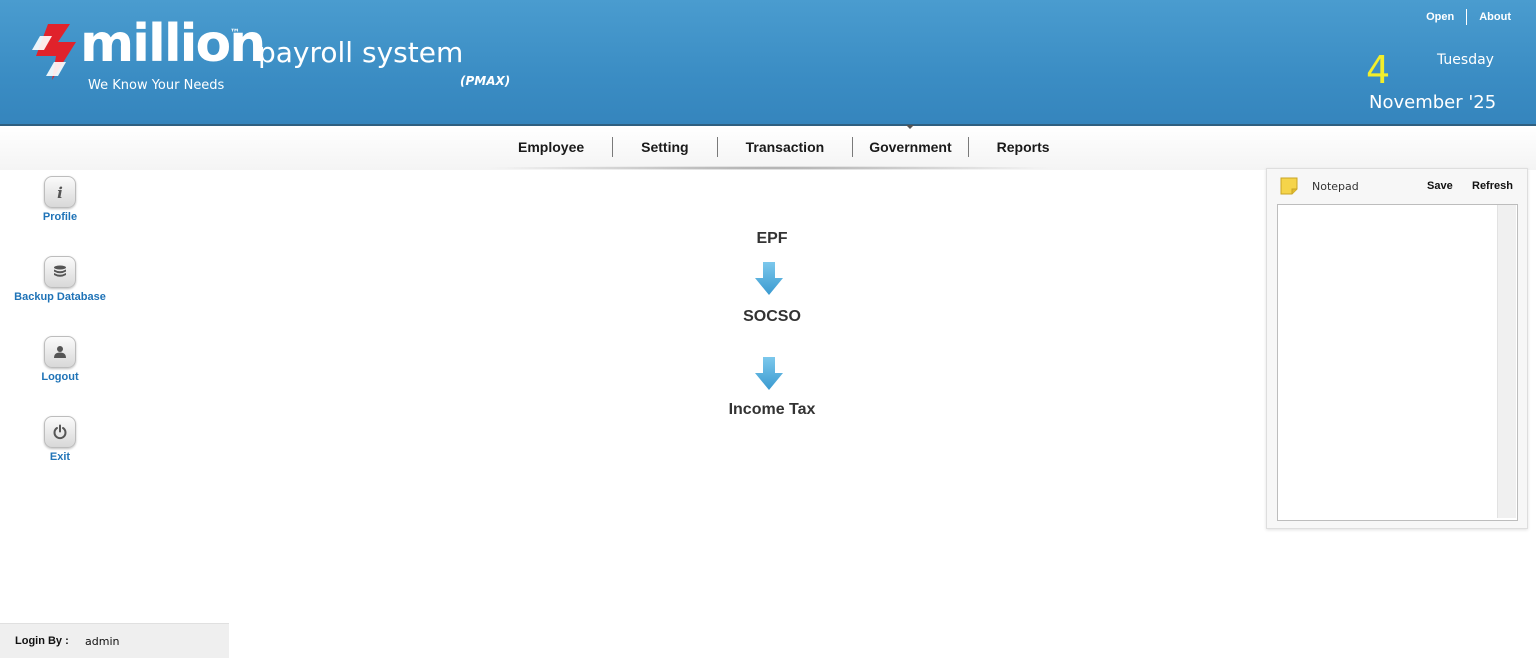 Image resolution: width=1536 pixels, height=658 pixels. I want to click on notepad-textarea, so click(1397, 362).